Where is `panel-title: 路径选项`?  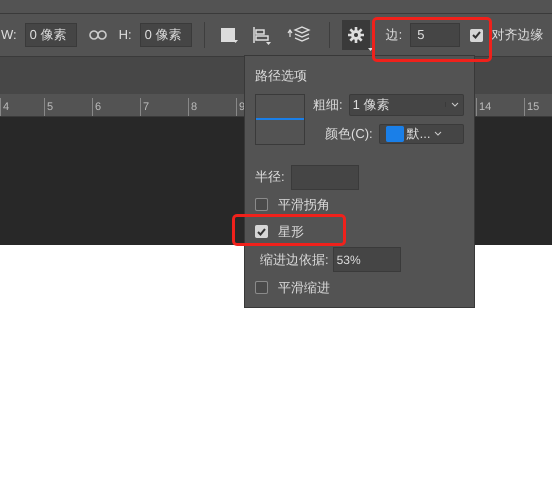
panel-title: 路径选项 is located at coordinates (281, 76).